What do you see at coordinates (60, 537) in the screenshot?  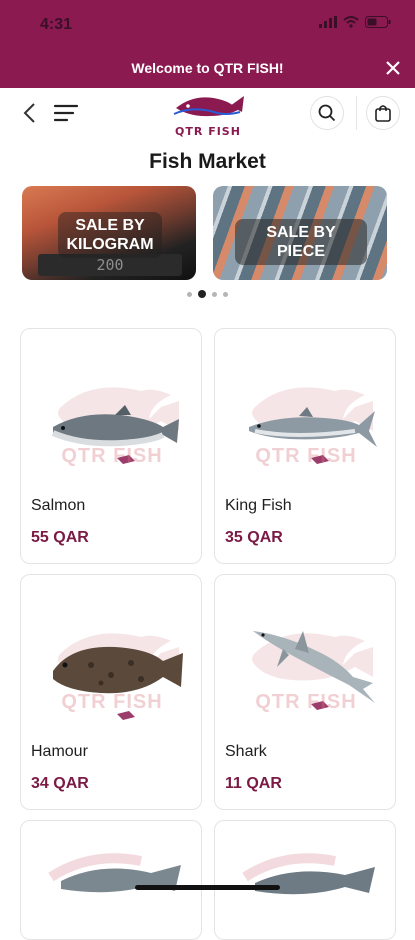 I see `product-price: 55 QAR` at bounding box center [60, 537].